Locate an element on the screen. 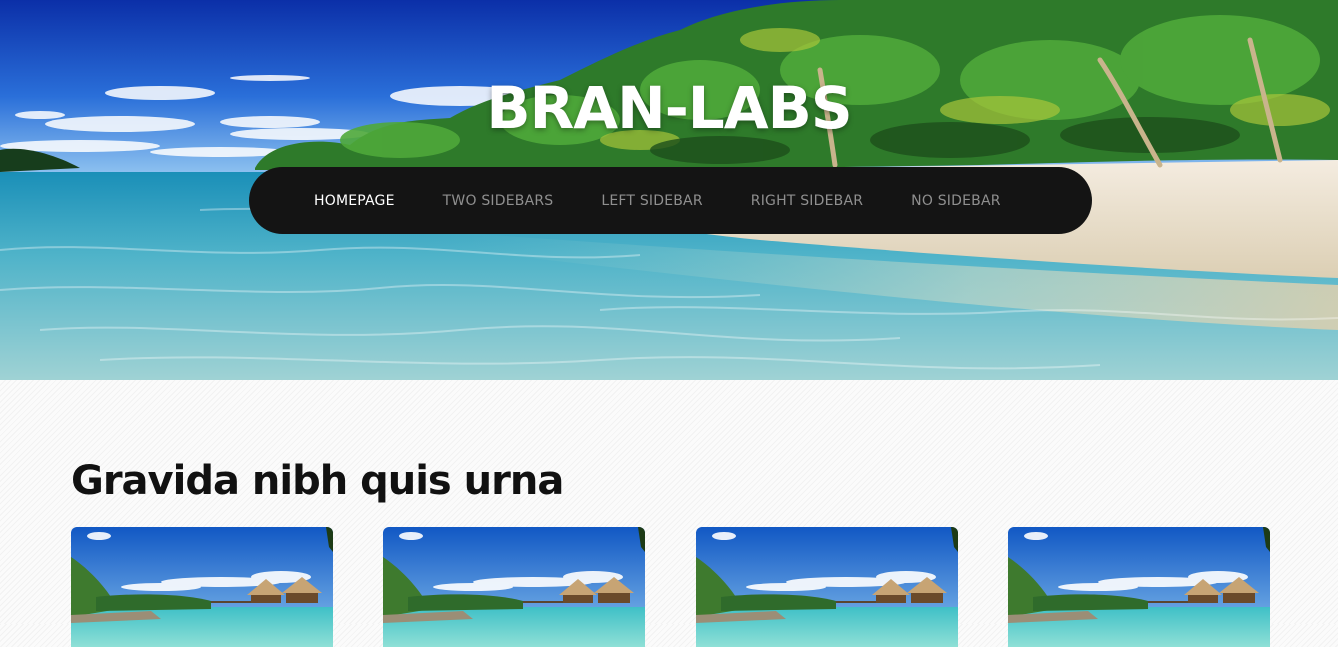 The image size is (1338, 647). site-title: BRAN-LABS is located at coordinates (669, 108).